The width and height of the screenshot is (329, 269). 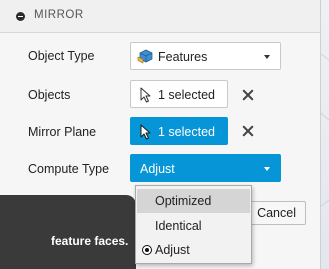 What do you see at coordinates (248, 131) in the screenshot?
I see `clear-mirror-plane-icon` at bounding box center [248, 131].